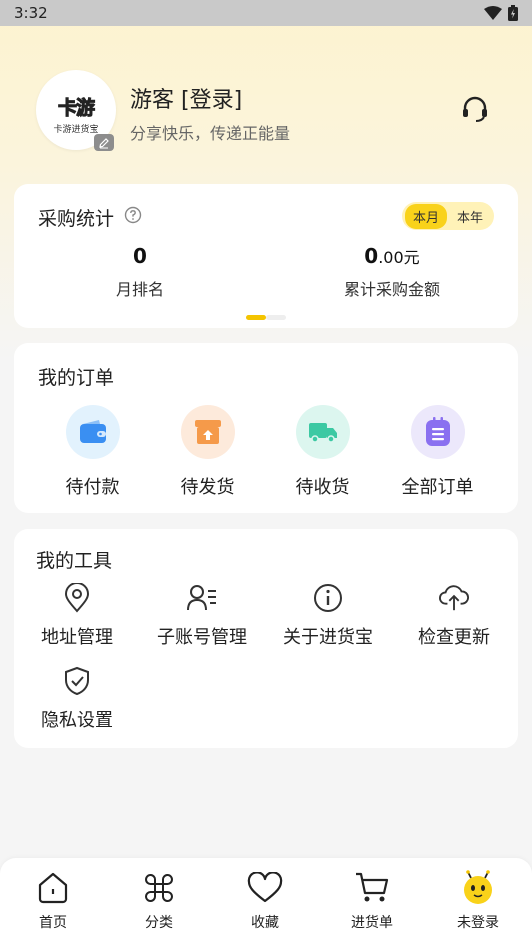  I want to click on tab-label: 收藏, so click(265, 923).